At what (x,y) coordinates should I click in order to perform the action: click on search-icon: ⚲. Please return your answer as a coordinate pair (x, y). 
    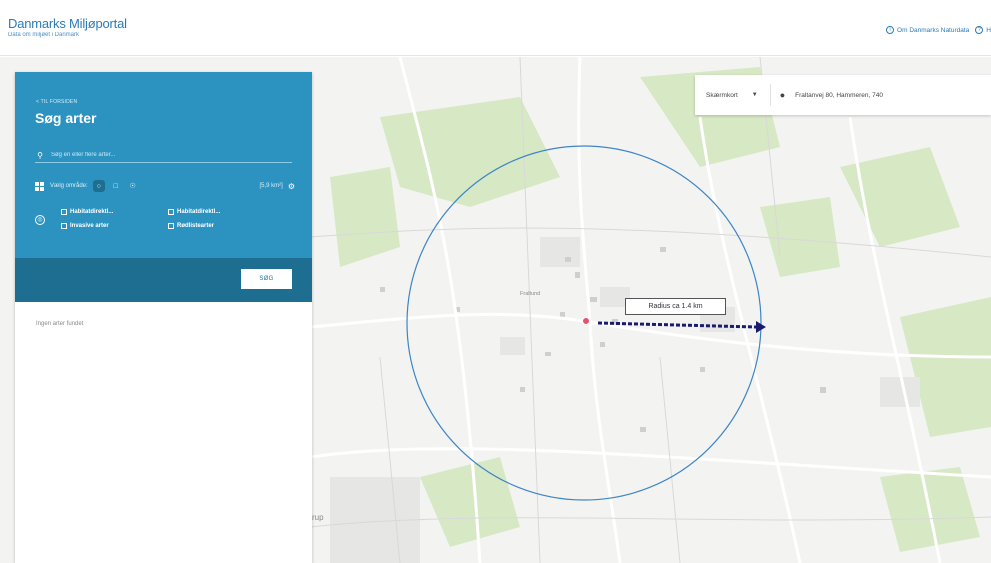
    Looking at the image, I should click on (40, 155).